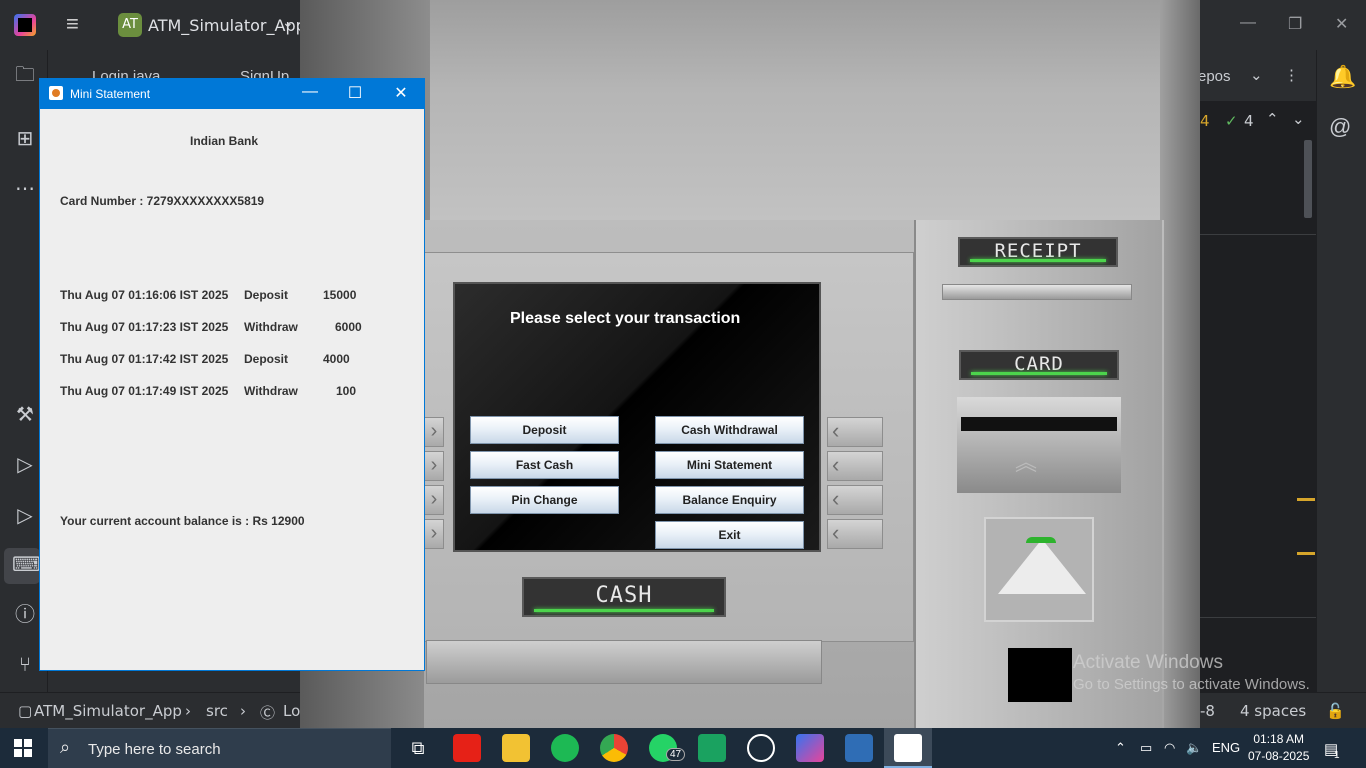  What do you see at coordinates (25, 415) in the screenshot?
I see `build-icon: ⚒` at bounding box center [25, 415].